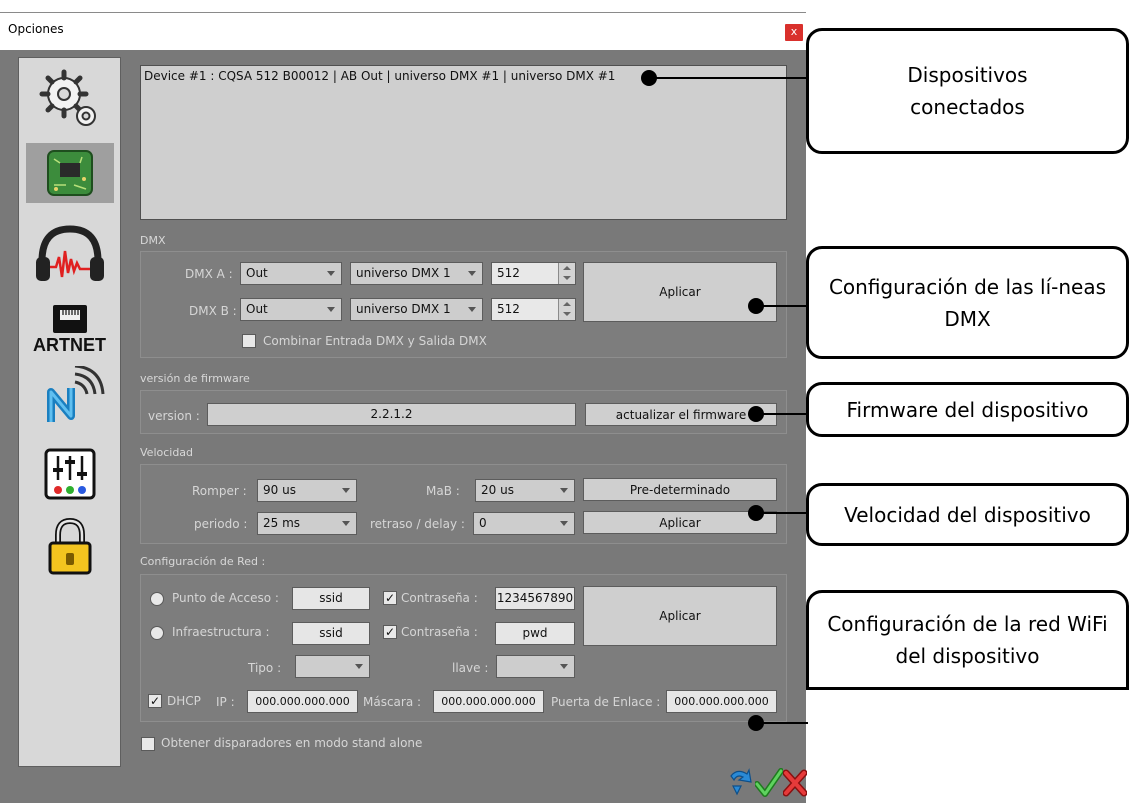  Describe the element at coordinates (221, 632) in the screenshot. I see `infrastructure-label: Infraestructura :` at that location.